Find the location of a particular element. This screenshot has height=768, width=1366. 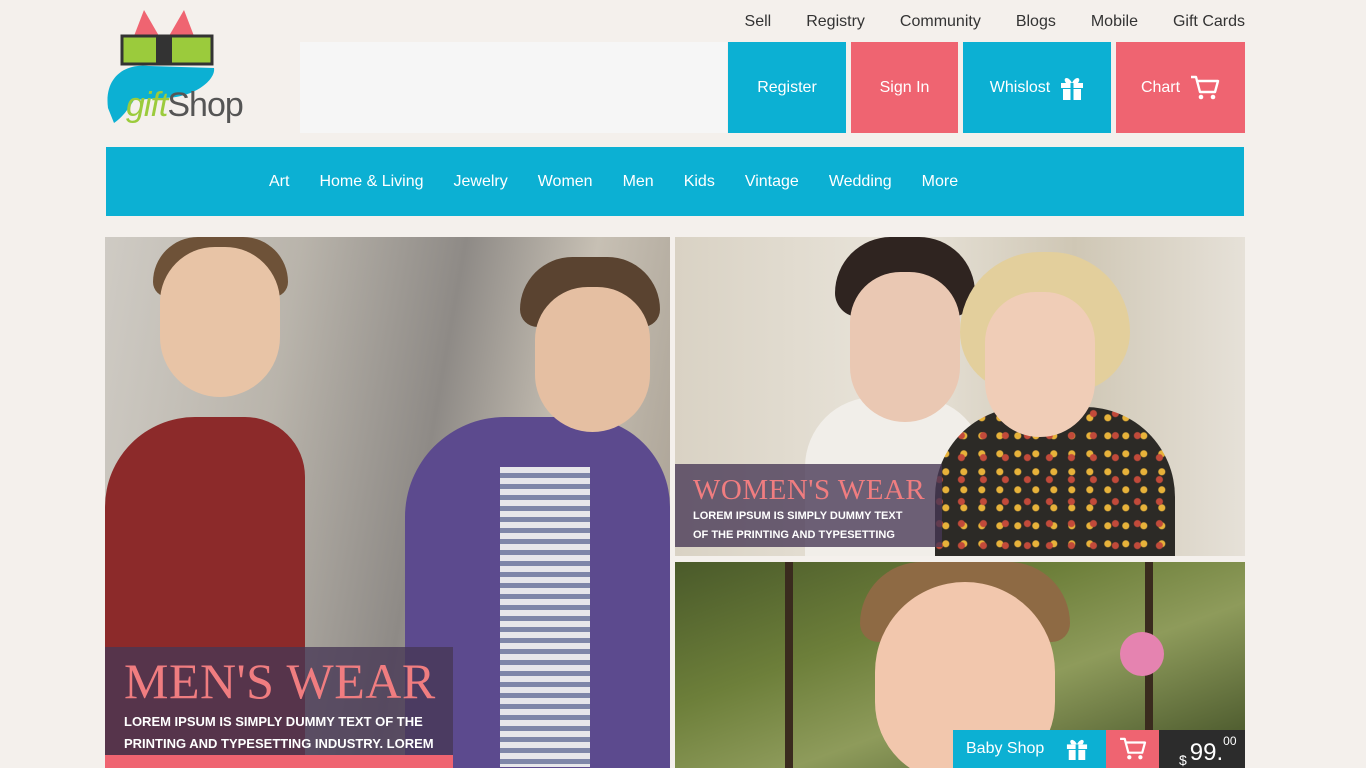

topnav-gift-cards: Gift Cards is located at coordinates (1191, 22).